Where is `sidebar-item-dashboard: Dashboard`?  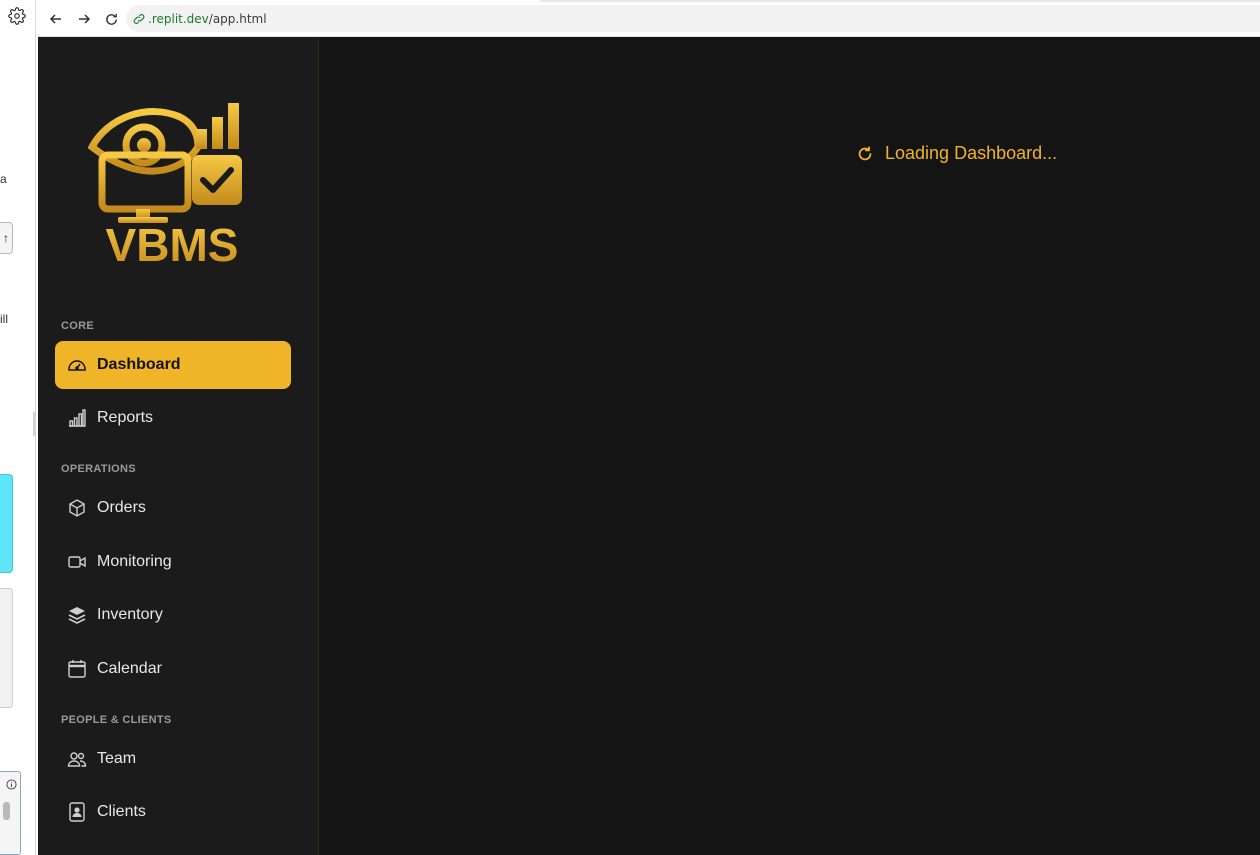
sidebar-item-dashboard: Dashboard is located at coordinates (173, 365).